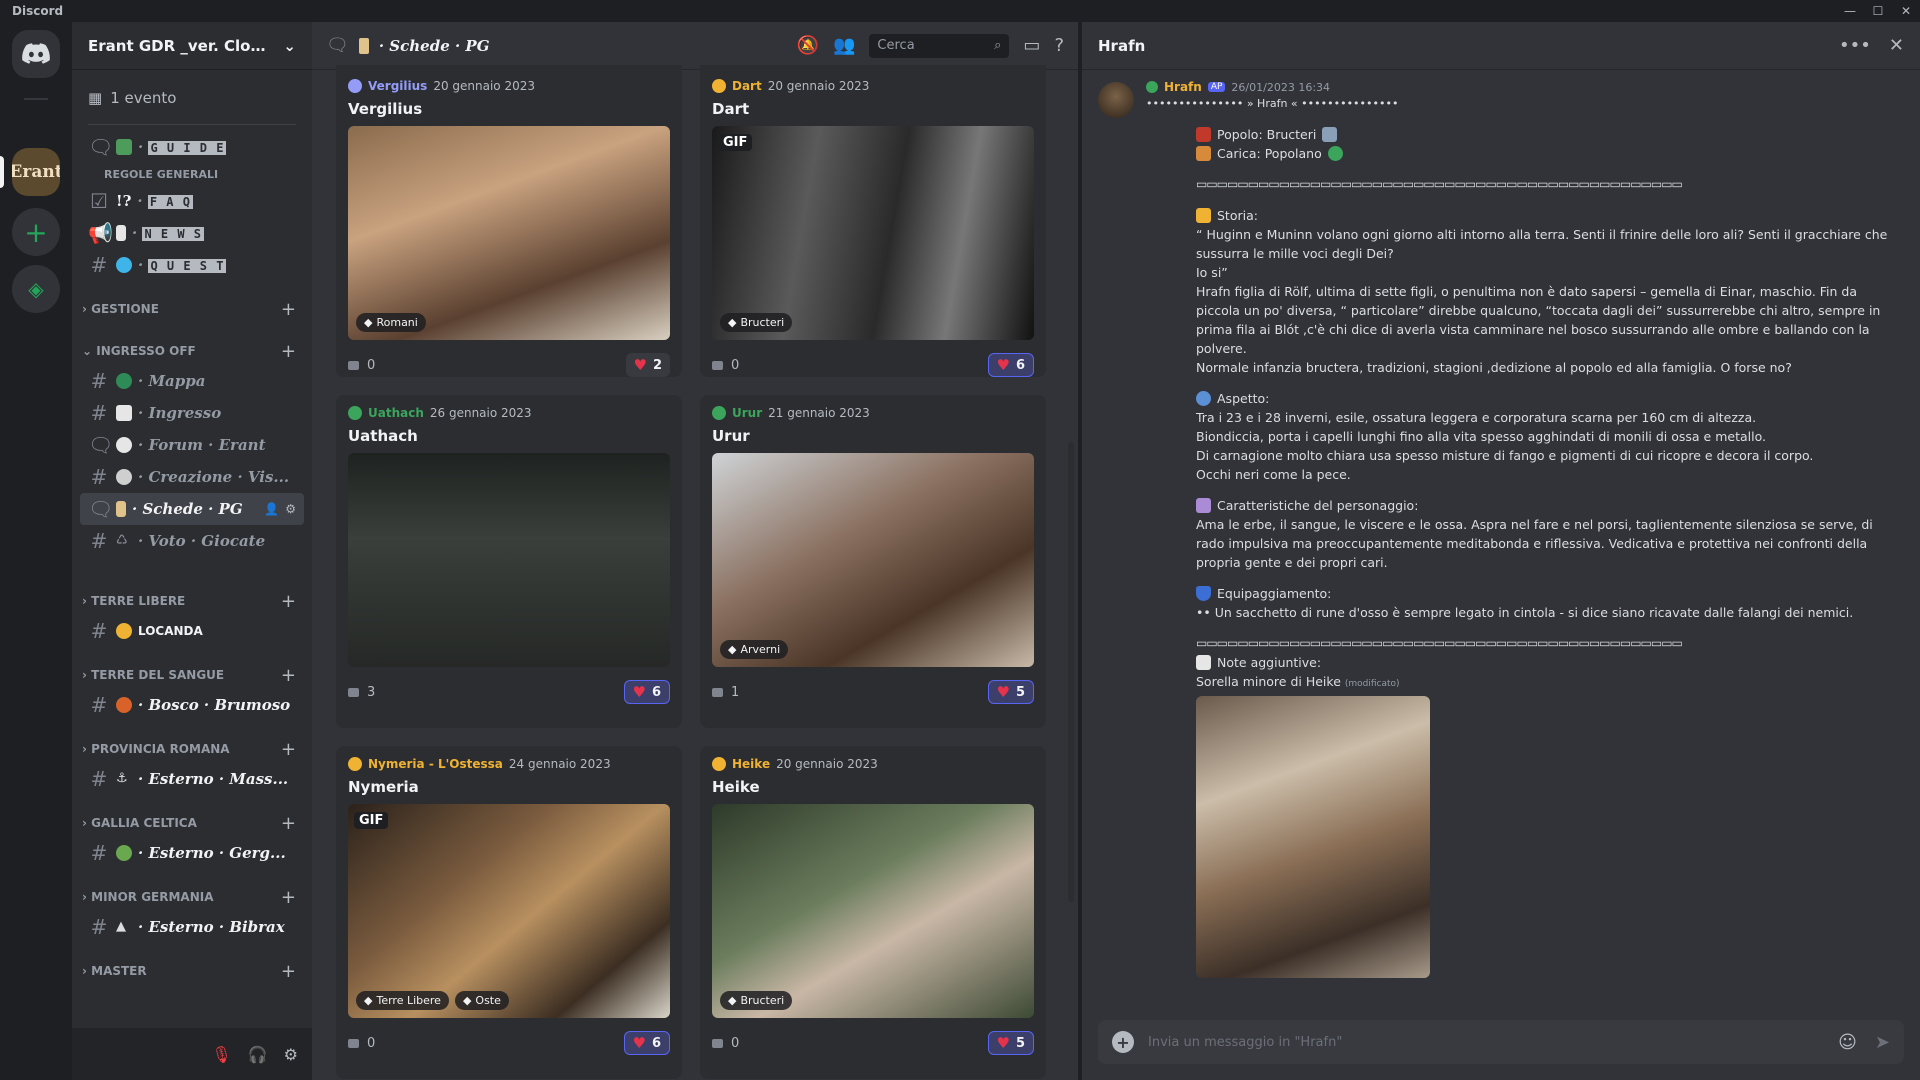  I want to click on add-member-icon: 👤, so click(271, 509).